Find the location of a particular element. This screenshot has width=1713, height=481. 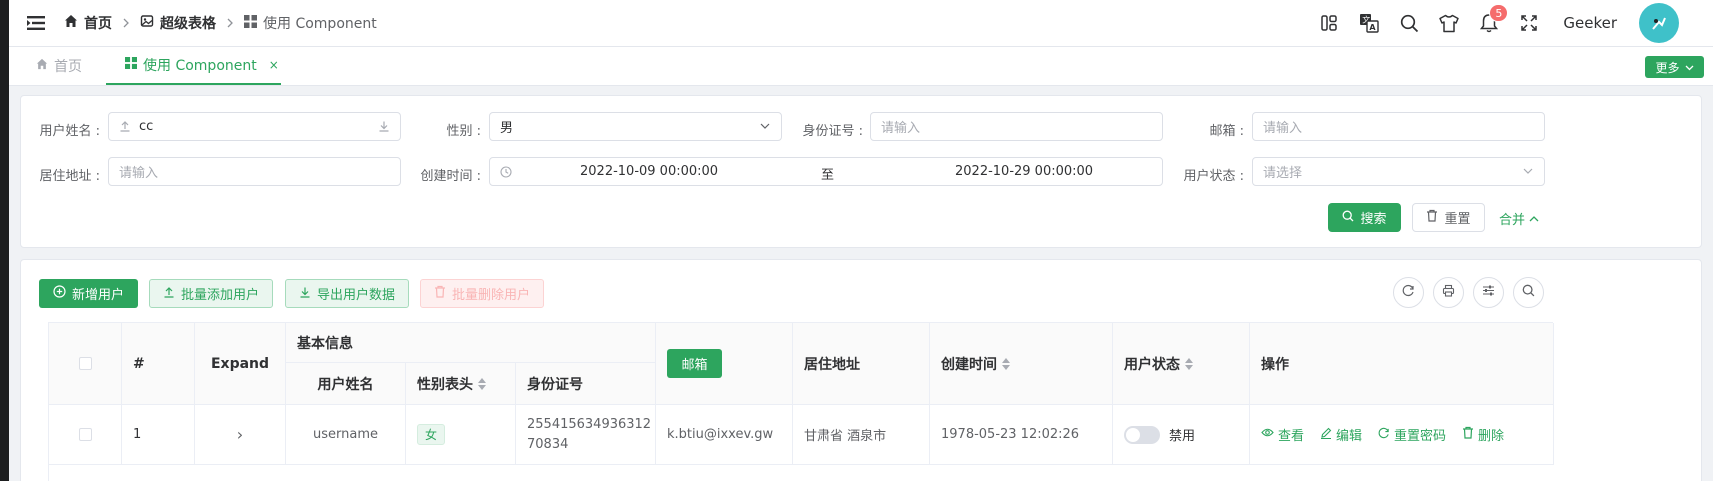

row-checkbox is located at coordinates (85, 434).